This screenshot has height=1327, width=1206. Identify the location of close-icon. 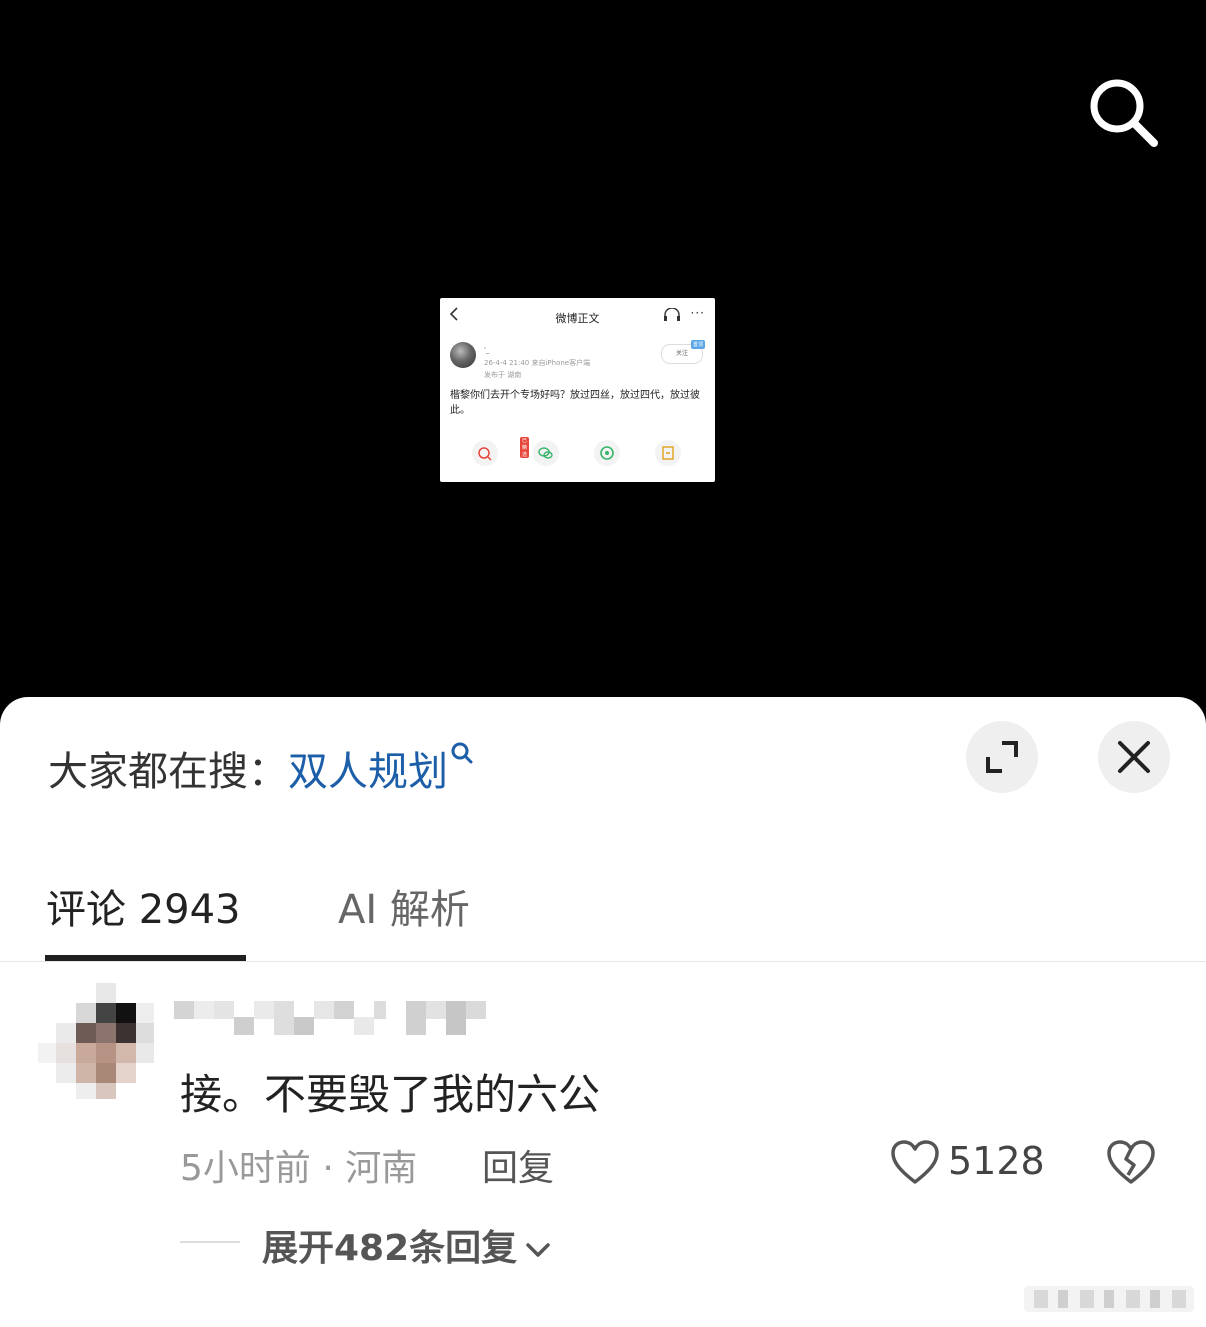
(1134, 757).